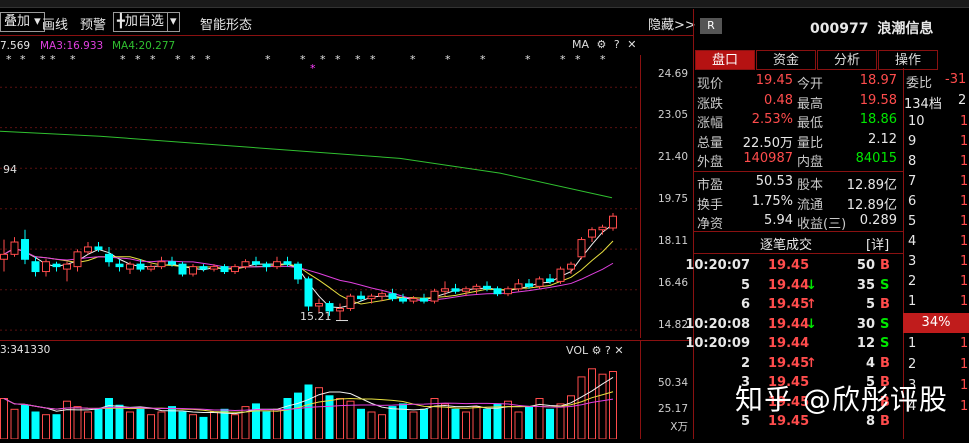 Image resolution: width=969 pixels, height=443 pixels. I want to click on draw-line-button: 画线, so click(55, 23).